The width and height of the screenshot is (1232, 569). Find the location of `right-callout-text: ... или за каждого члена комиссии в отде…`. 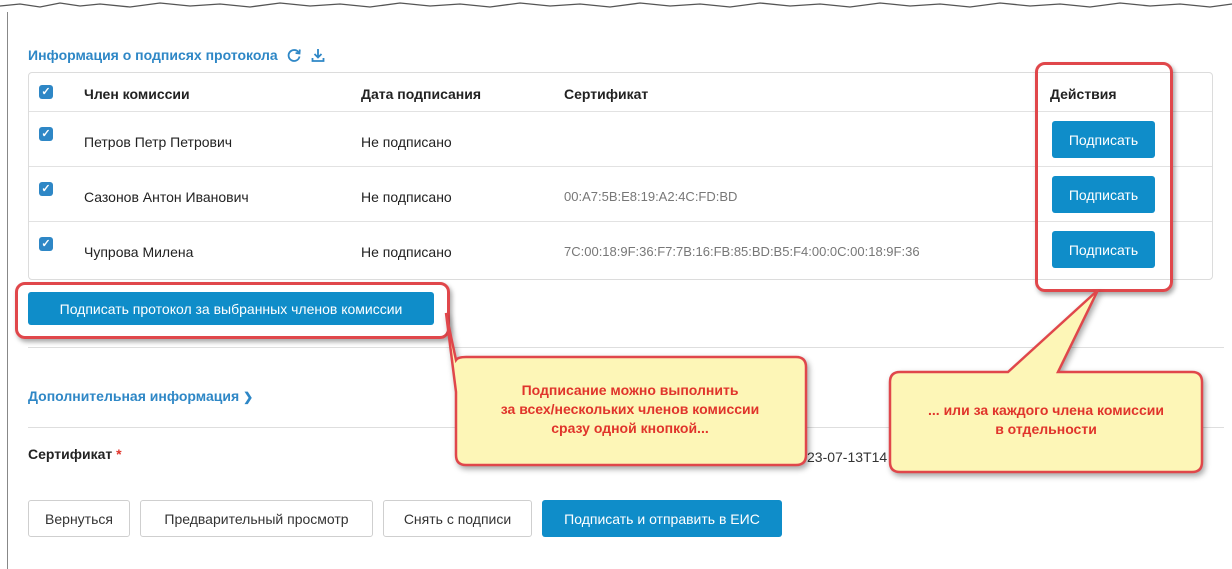

right-callout-text: ... или за каждого члена комиссии в отде… is located at coordinates (1046, 420).